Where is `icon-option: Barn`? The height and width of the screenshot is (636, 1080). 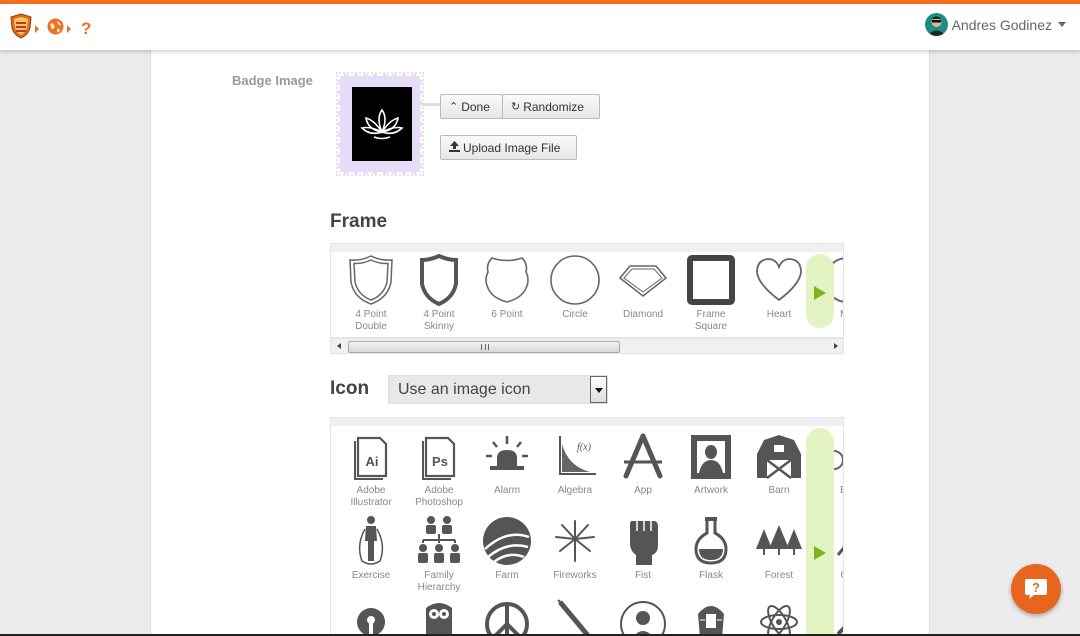
icon-option: Barn is located at coordinates (779, 464).